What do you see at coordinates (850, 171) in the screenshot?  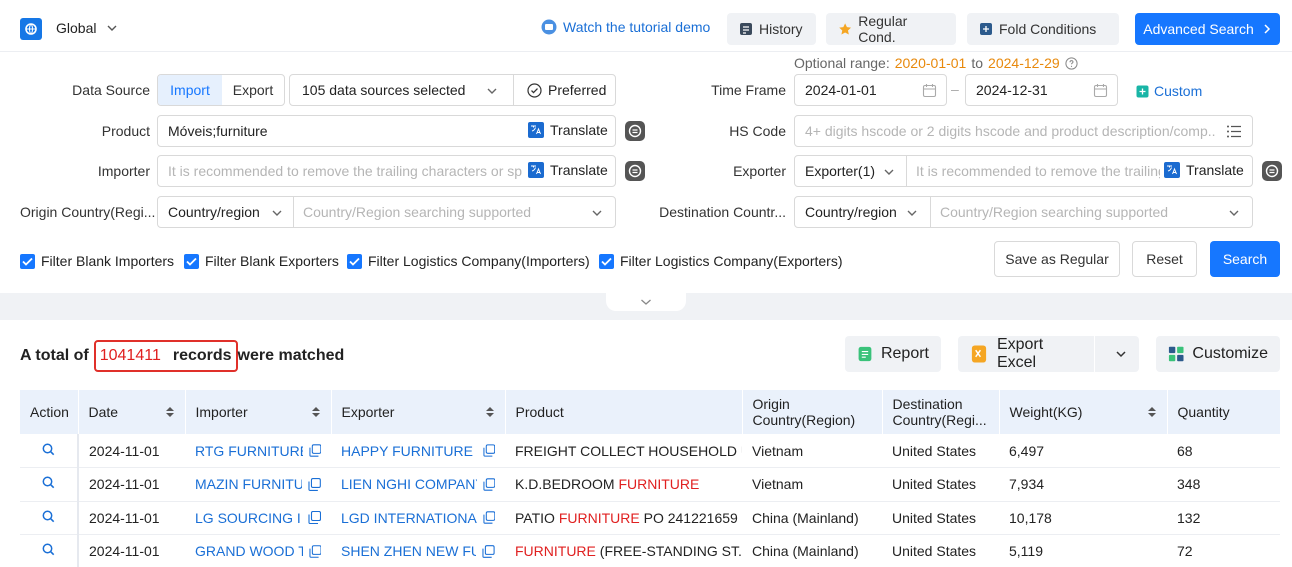 I see `exporter-type-select: Exporter(1)` at bounding box center [850, 171].